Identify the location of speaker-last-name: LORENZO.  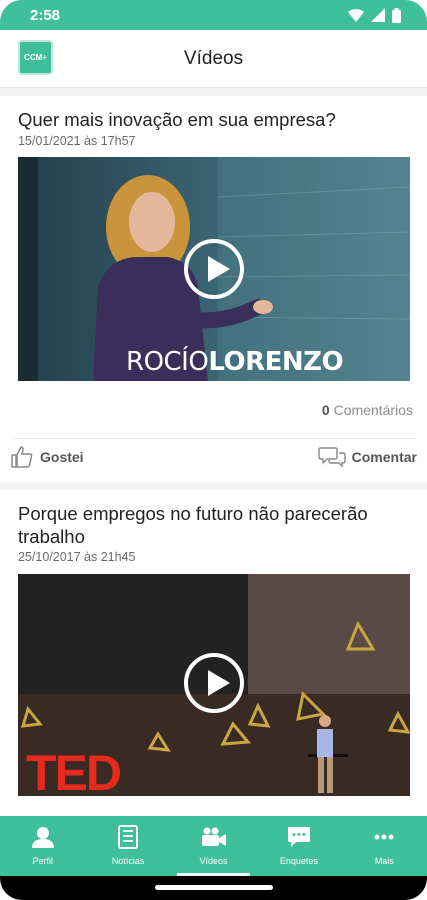
(276, 362).